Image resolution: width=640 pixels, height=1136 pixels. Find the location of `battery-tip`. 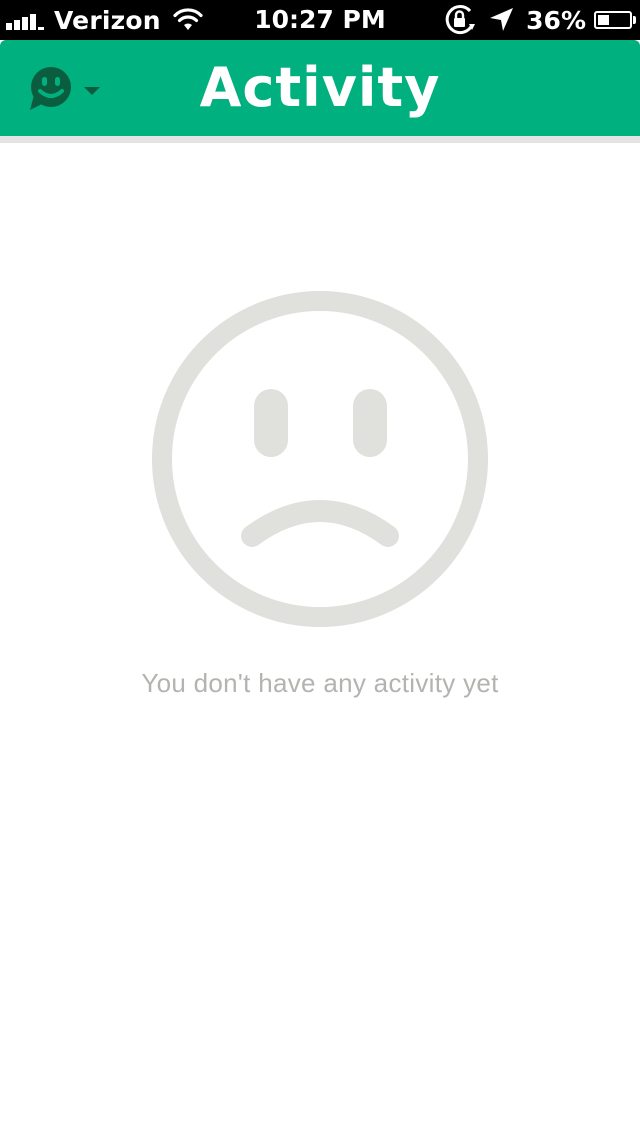

battery-tip is located at coordinates (634, 20).